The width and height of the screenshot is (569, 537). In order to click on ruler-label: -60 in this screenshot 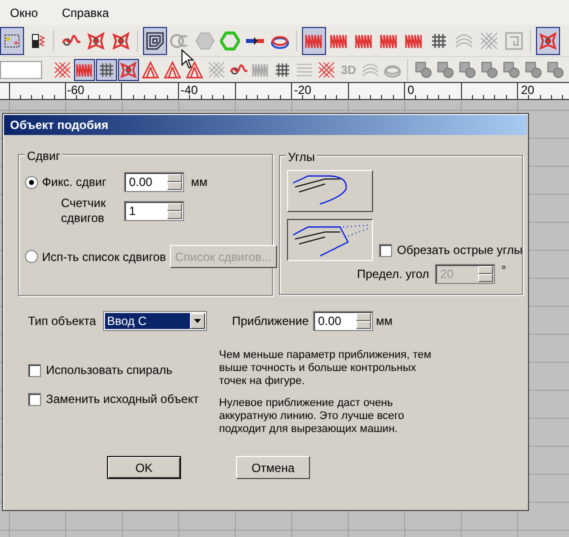, I will do `click(75, 90)`.